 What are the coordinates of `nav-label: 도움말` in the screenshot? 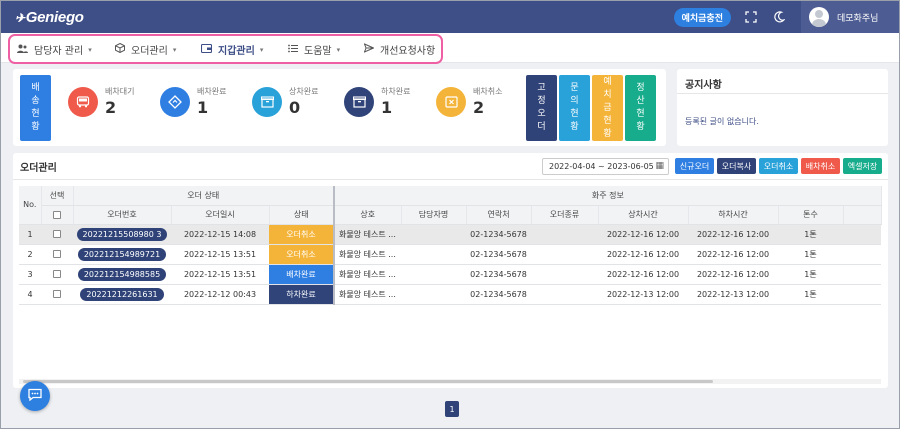 It's located at (318, 51).